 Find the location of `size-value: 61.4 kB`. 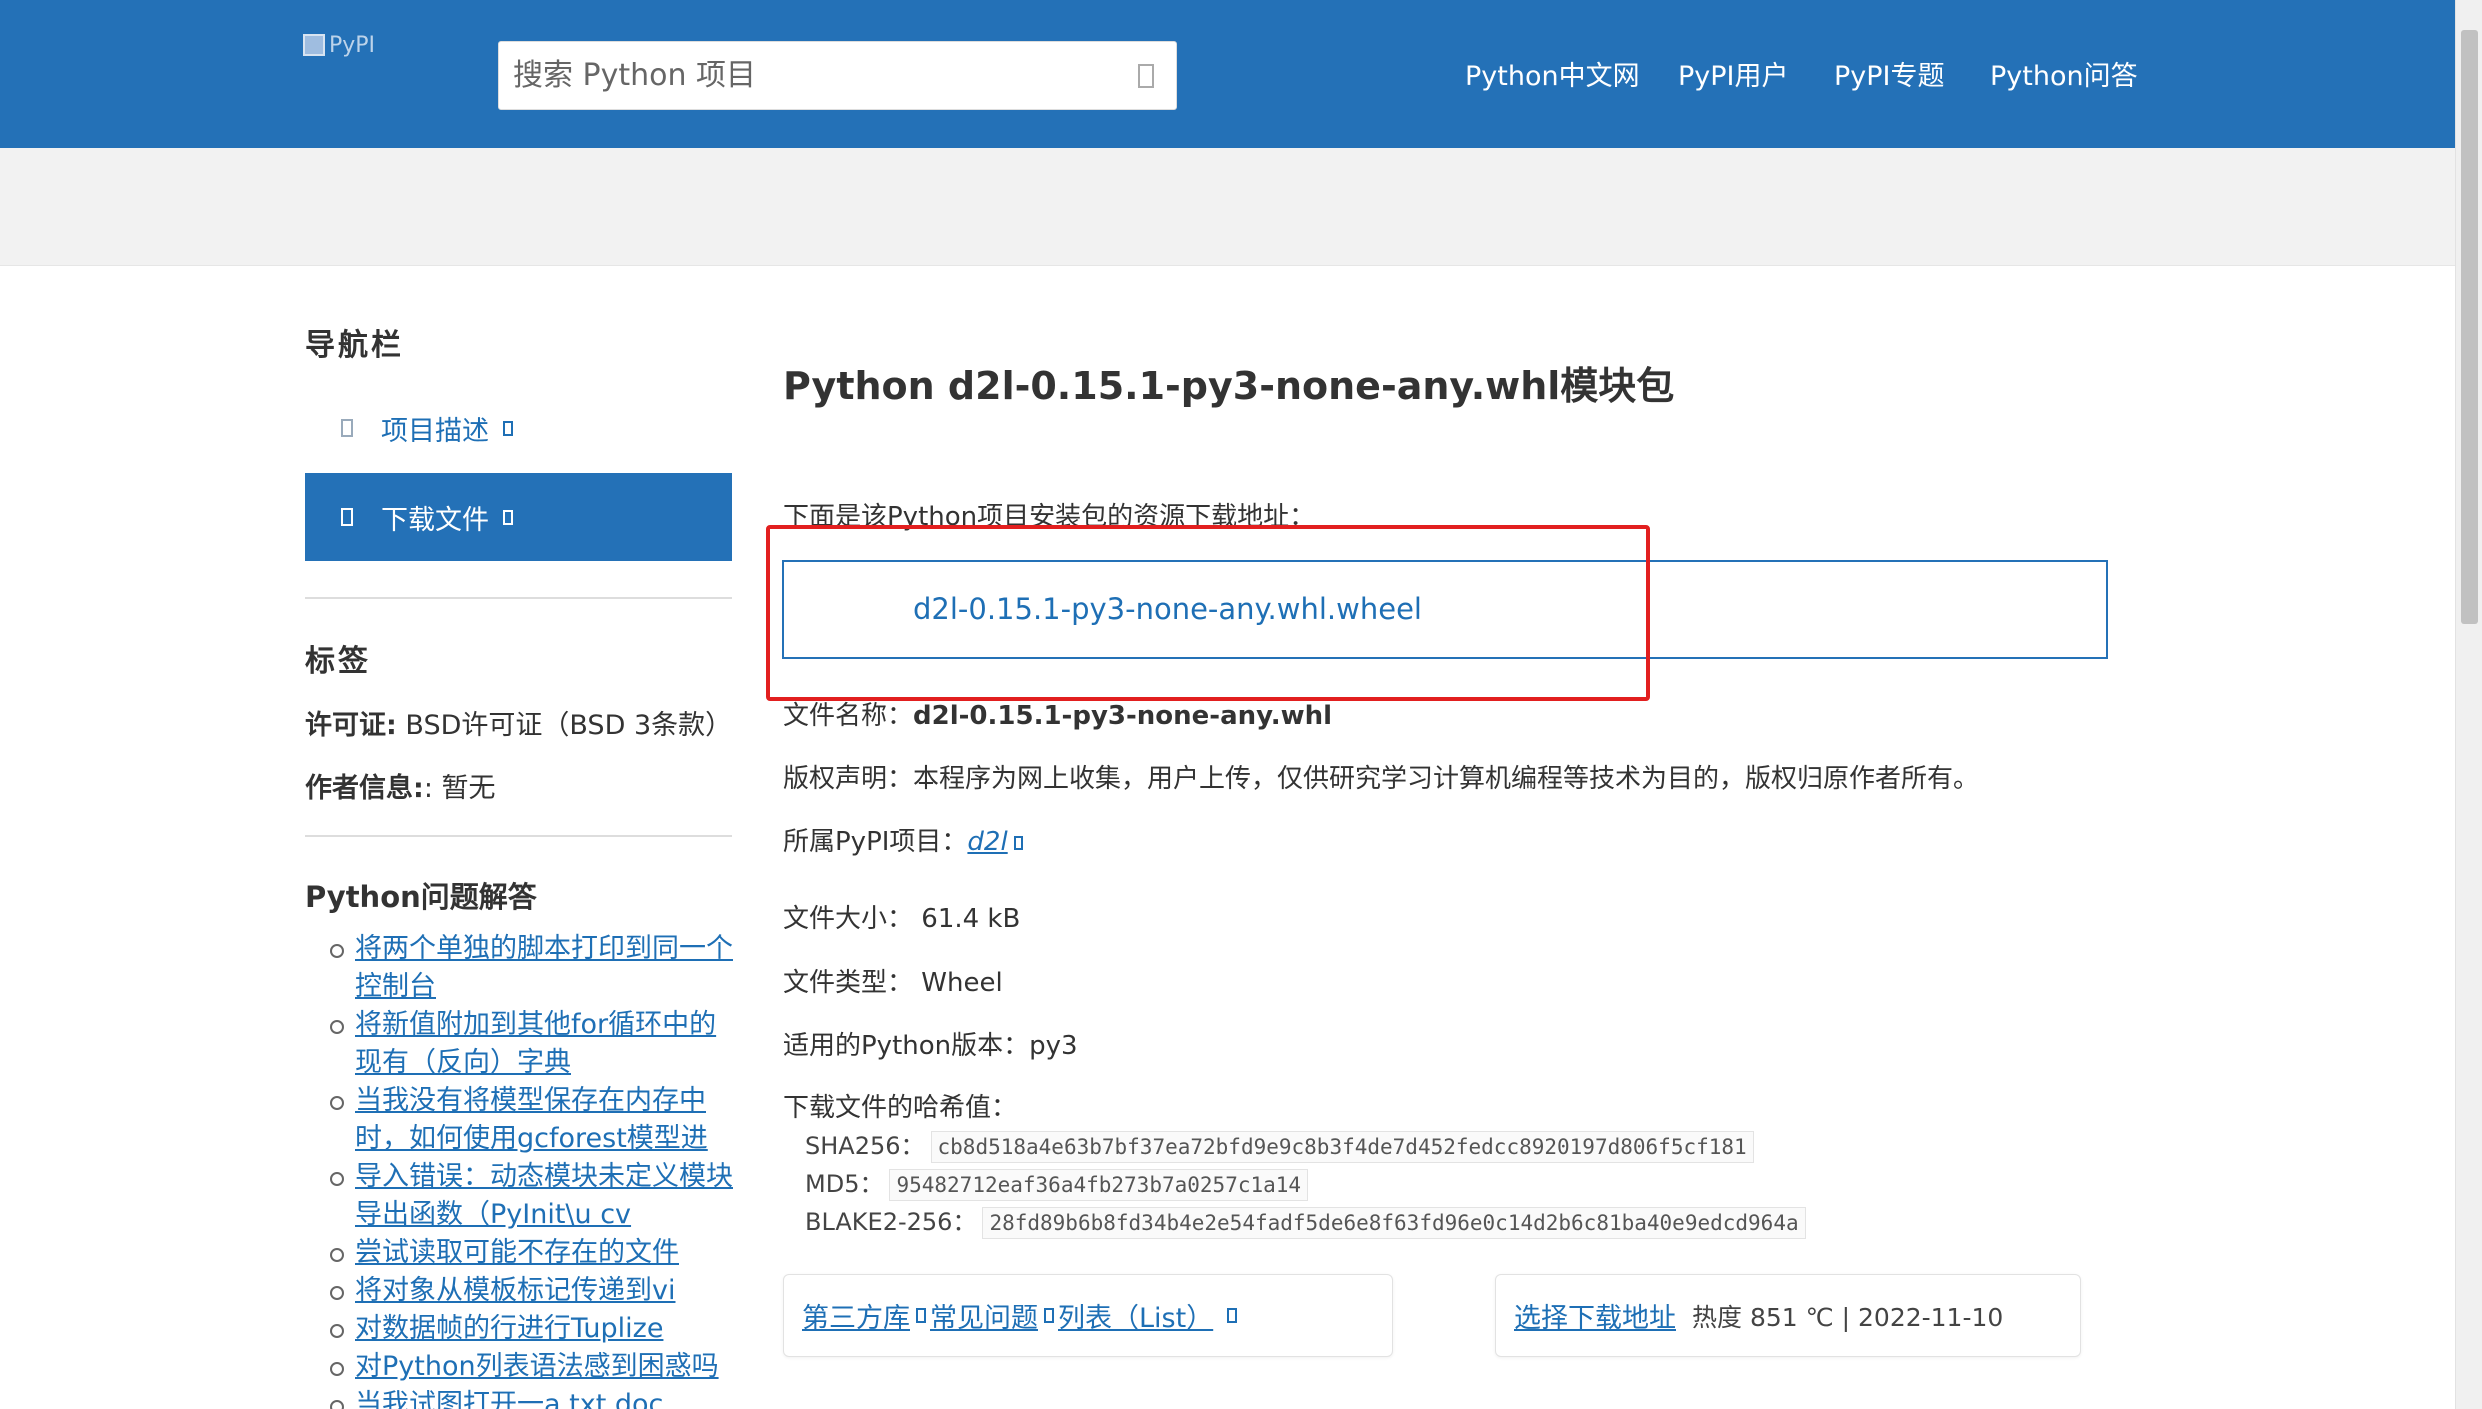

size-value: 61.4 kB is located at coordinates (971, 919).